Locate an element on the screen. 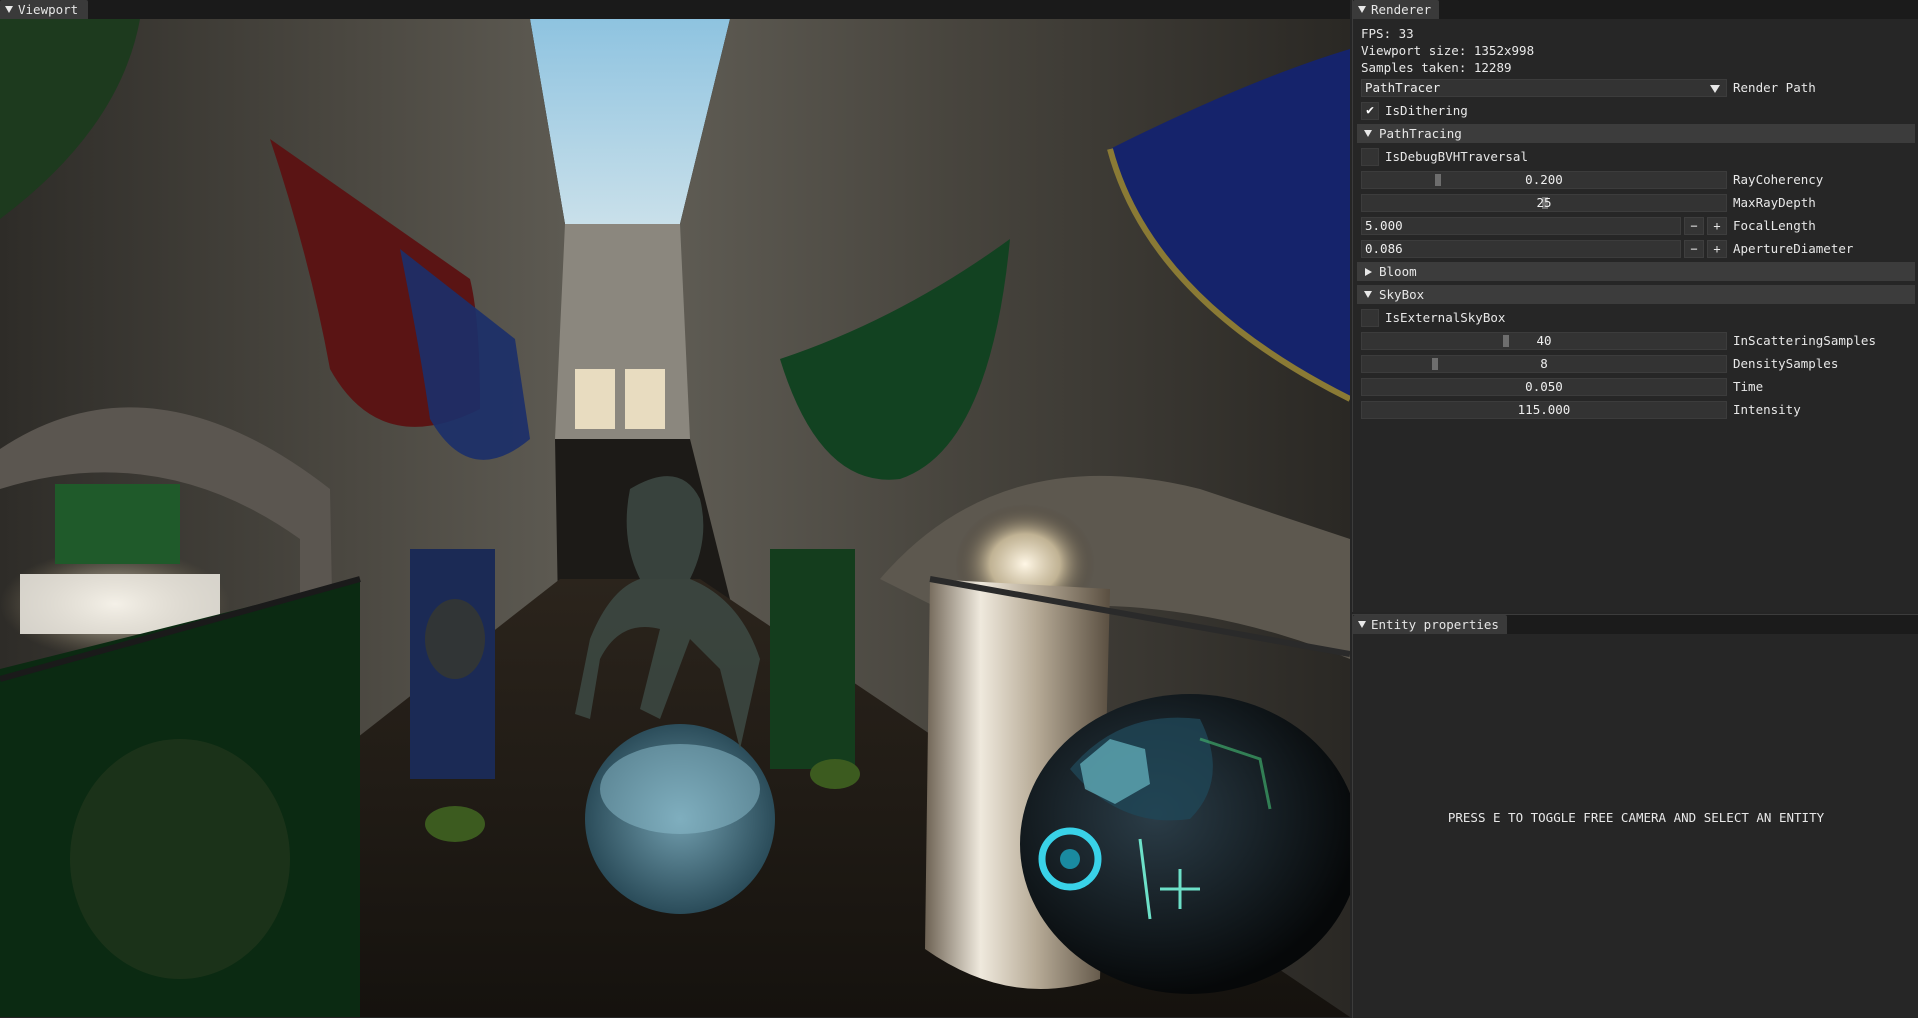  path-tracing-header-label: PathTracing is located at coordinates (1420, 133).